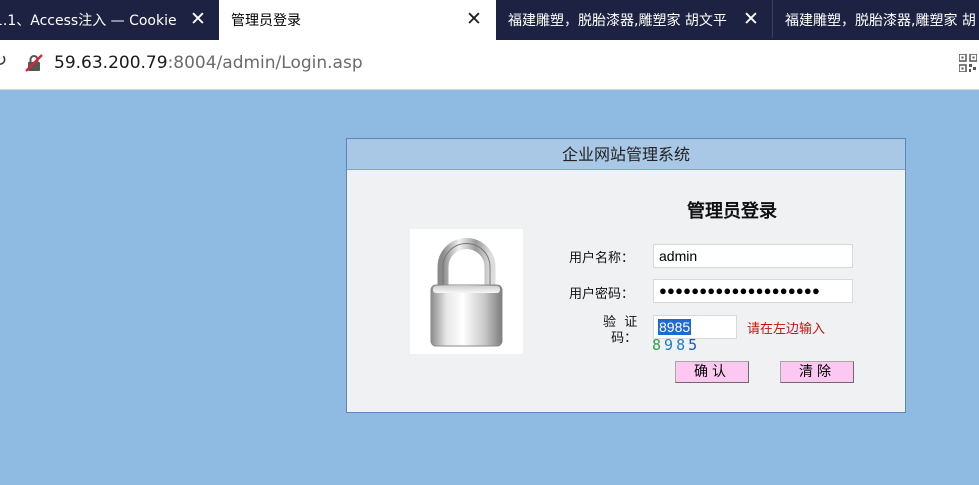  Describe the element at coordinates (732, 211) in the screenshot. I see `login-title: 管理员登录` at that location.